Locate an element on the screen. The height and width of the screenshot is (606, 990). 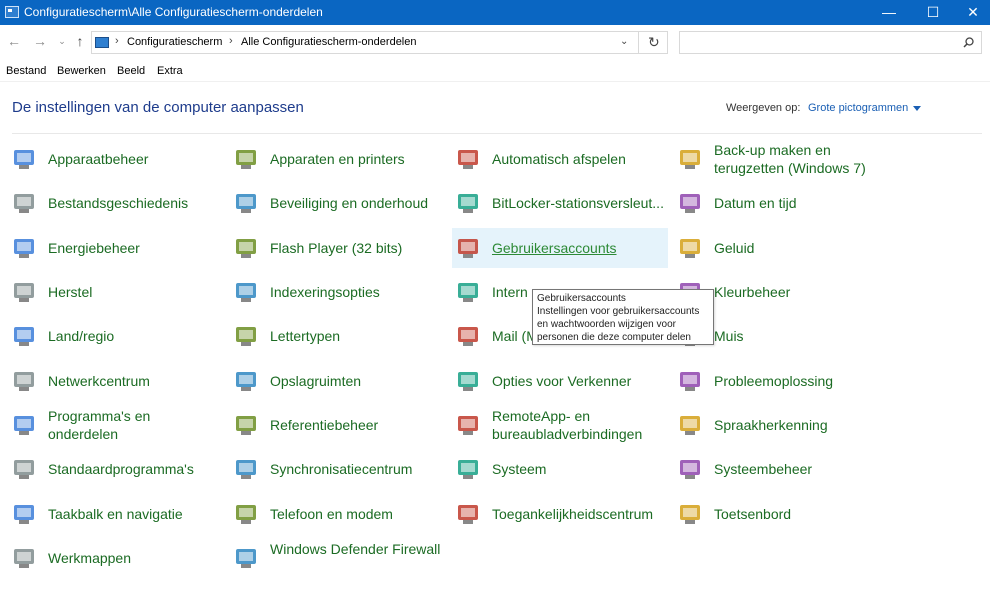
control-panel-item: Back-up maken en terugzetten (Windows 7) is located at coordinates (782, 159).